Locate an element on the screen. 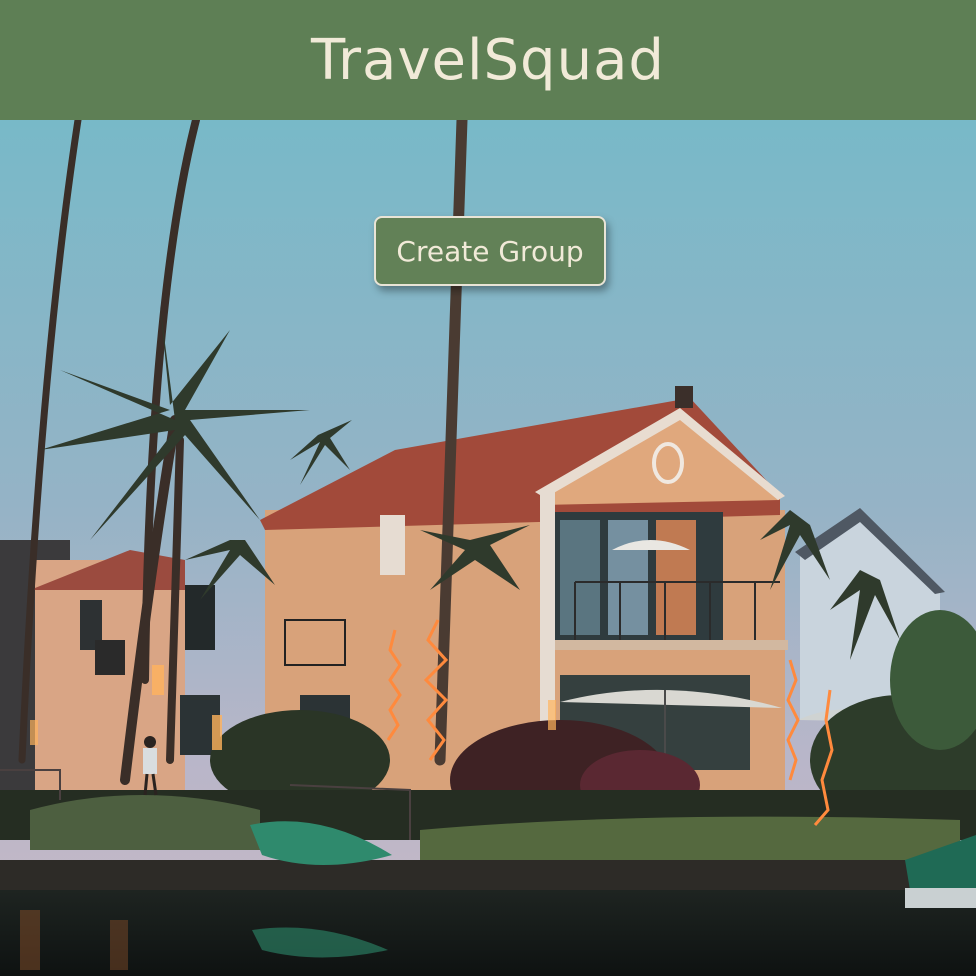 This screenshot has height=976, width=976. header-bar: TravelSquad is located at coordinates (488, 60).